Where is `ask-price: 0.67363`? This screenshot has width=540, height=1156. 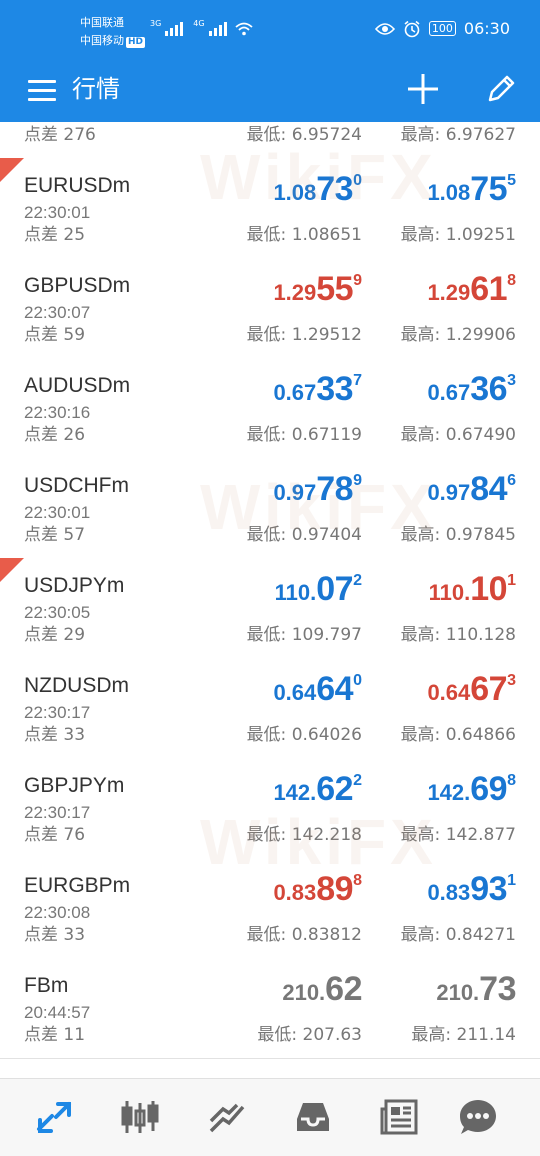 ask-price: 0.67363 is located at coordinates (471, 389).